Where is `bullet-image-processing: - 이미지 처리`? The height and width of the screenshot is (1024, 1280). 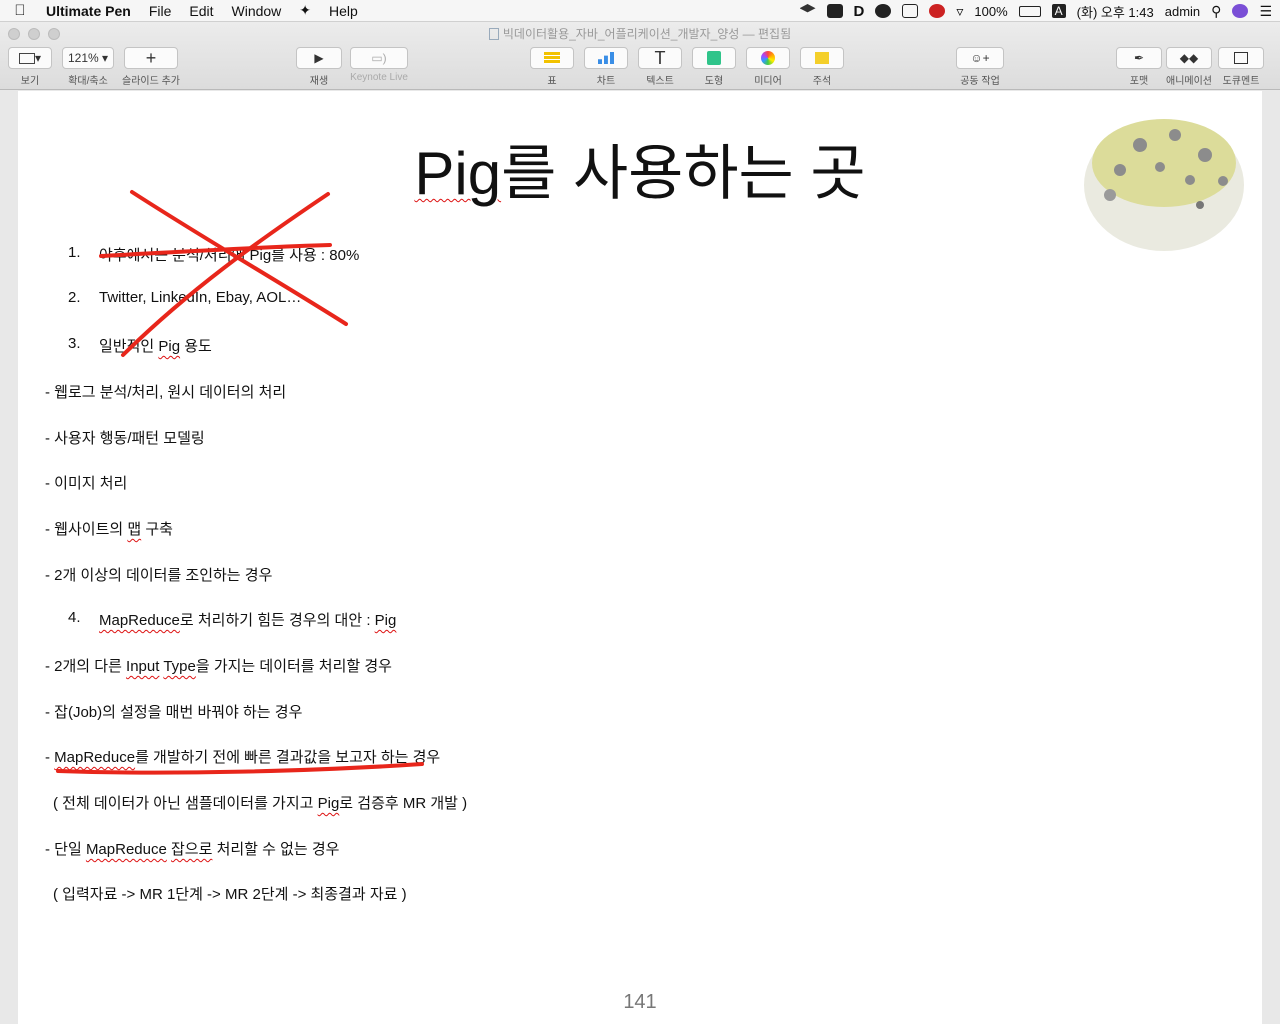 bullet-image-processing: - 이미지 처리 is located at coordinates (86, 482).